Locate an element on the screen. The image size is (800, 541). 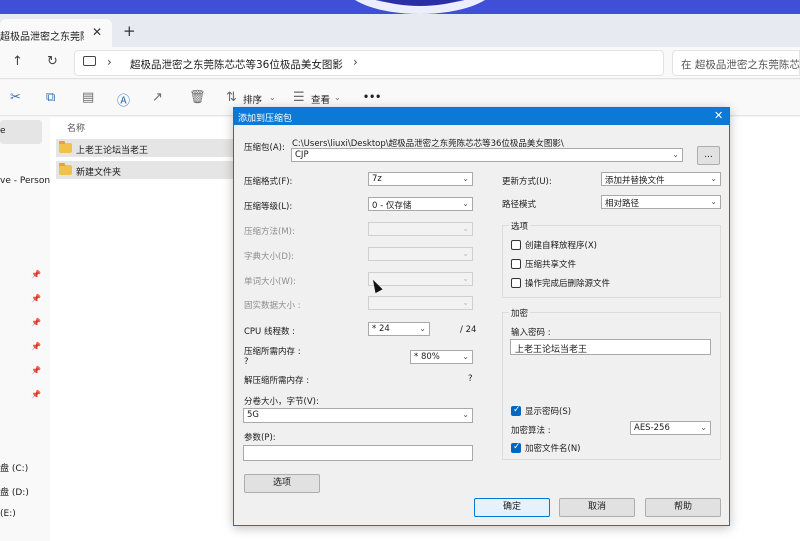
format-select: 7z ⌄ is located at coordinates (420, 179).